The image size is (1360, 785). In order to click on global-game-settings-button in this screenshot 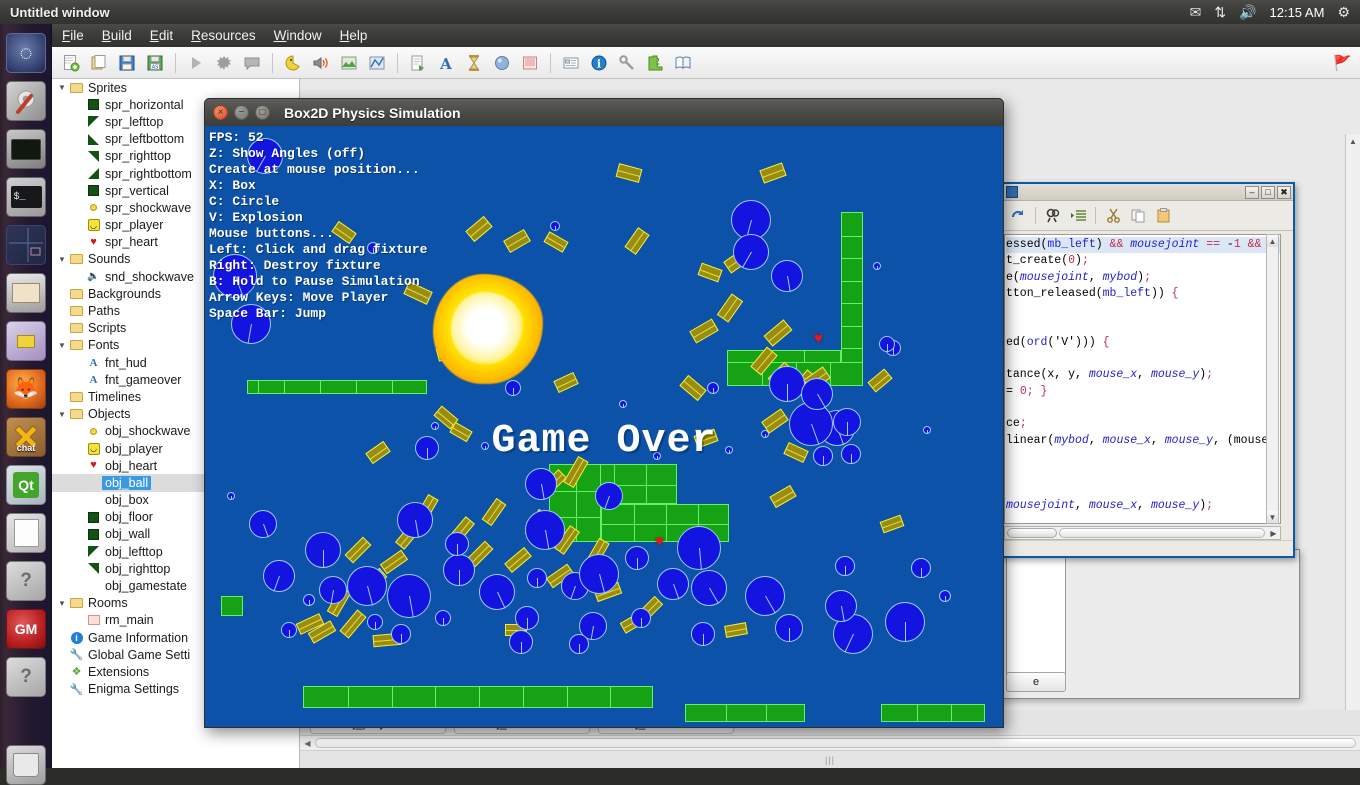, I will do `click(627, 63)`.